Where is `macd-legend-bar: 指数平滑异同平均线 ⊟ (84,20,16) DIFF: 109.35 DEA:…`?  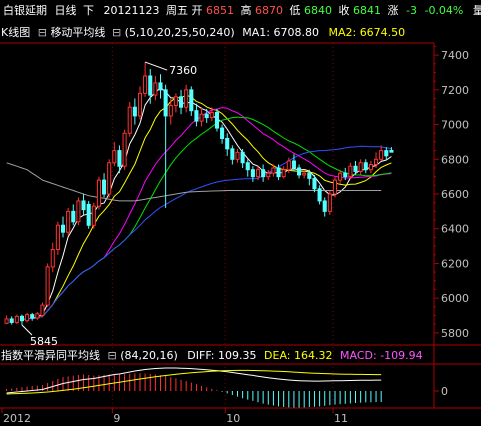
macd-legend-bar: 指数平滑异同平均线 ⊟ (84,20,16) DIFF: 109.35 DEA:… is located at coordinates (212, 355).